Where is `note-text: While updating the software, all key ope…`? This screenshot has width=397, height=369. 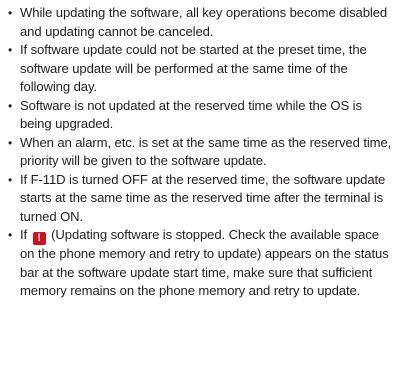
note-text: While updating the software, all key ope… is located at coordinates (204, 22).